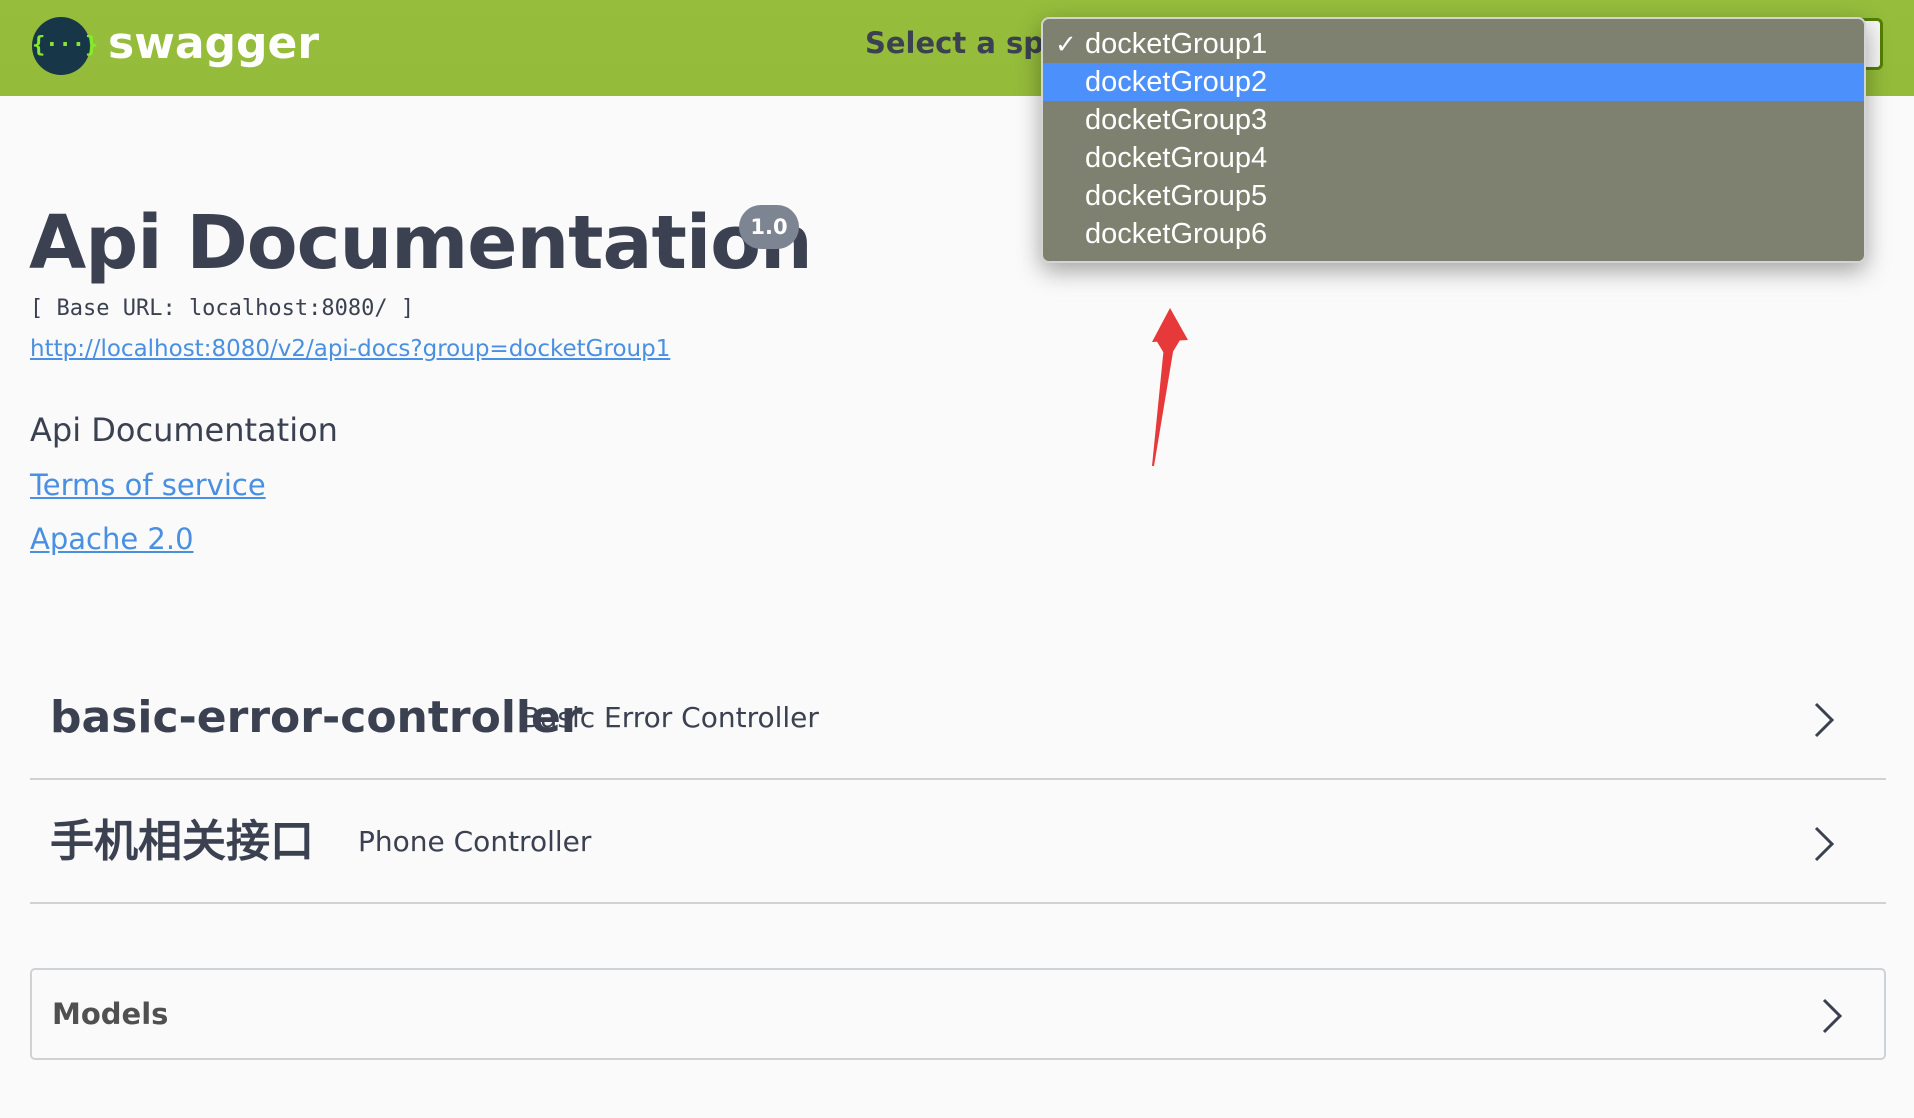 Image resolution: width=1914 pixels, height=1118 pixels. Describe the element at coordinates (110, 1014) in the screenshot. I see `models-label: Models` at that location.